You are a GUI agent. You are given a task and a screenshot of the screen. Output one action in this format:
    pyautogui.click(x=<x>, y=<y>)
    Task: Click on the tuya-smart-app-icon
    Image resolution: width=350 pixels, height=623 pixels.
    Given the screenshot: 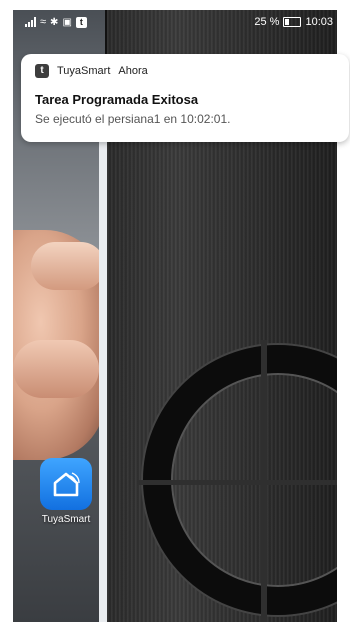 What is the action you would take?
    pyautogui.click(x=66, y=484)
    